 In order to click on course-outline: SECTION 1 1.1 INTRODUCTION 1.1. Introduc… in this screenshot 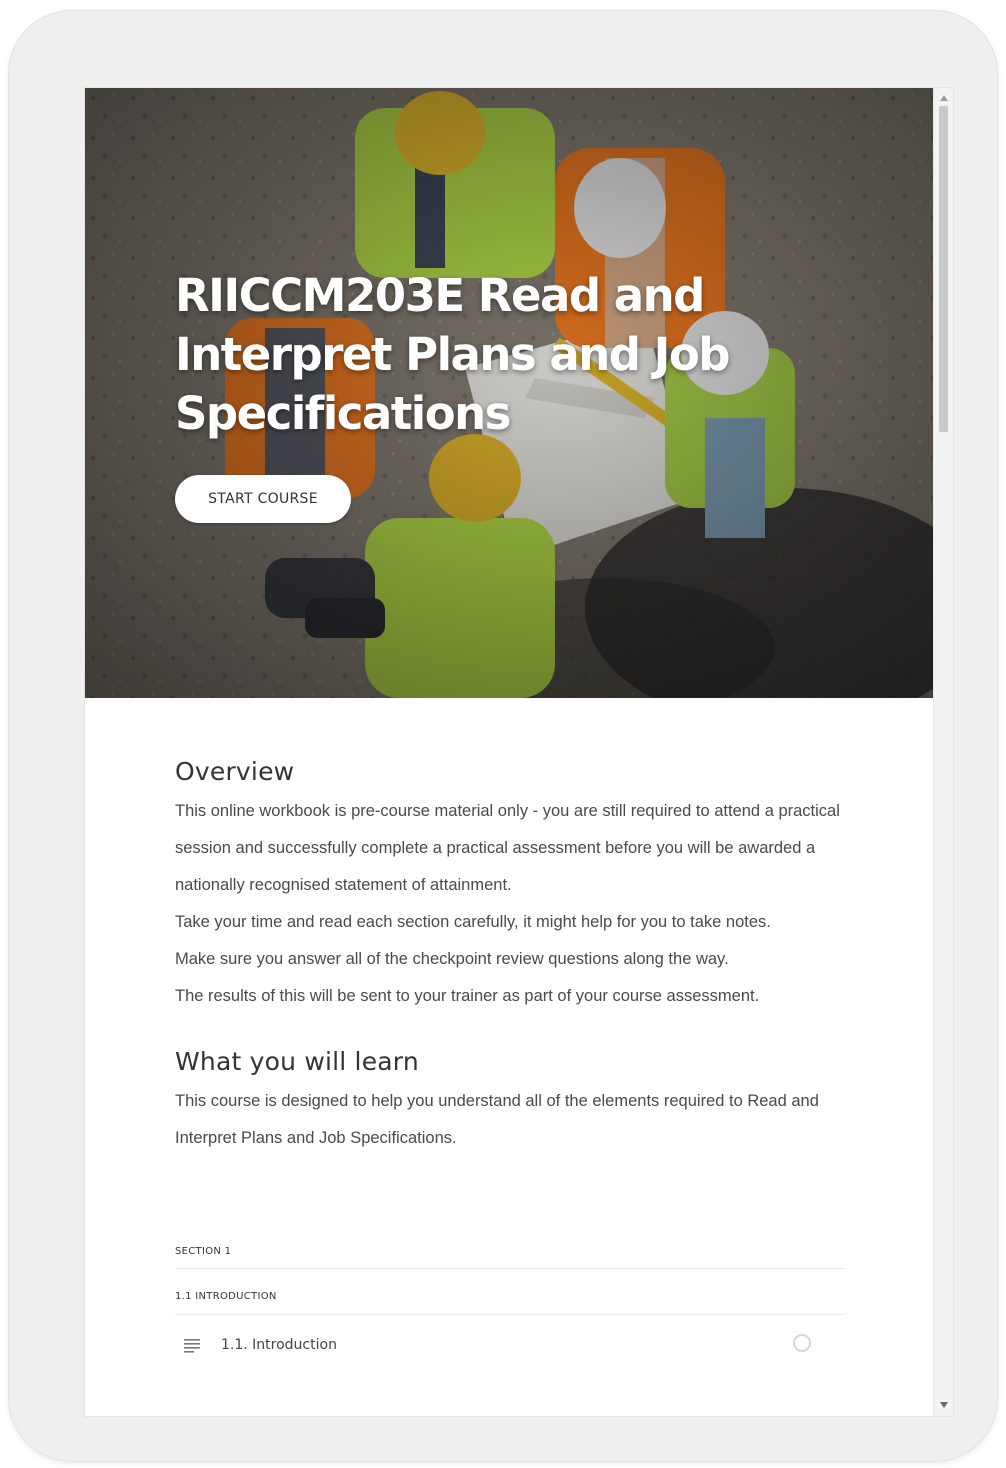, I will do `click(510, 1305)`.